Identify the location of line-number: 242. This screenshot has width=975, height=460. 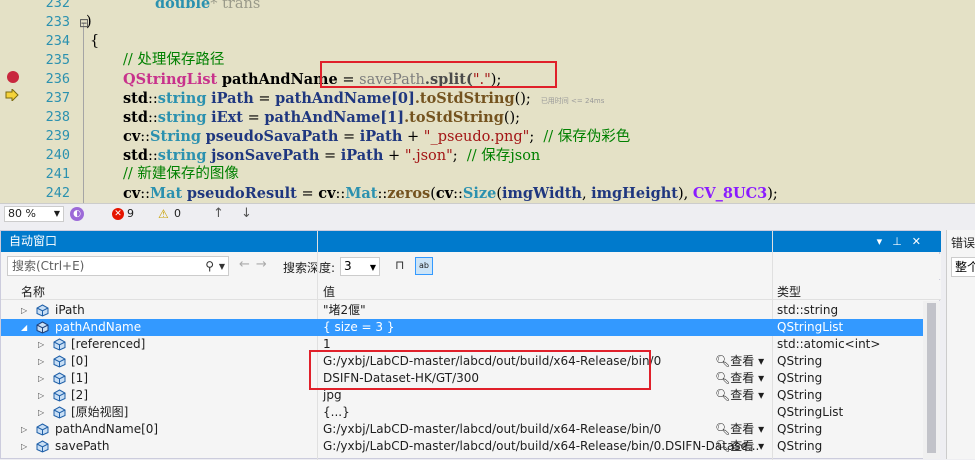
(57, 193).